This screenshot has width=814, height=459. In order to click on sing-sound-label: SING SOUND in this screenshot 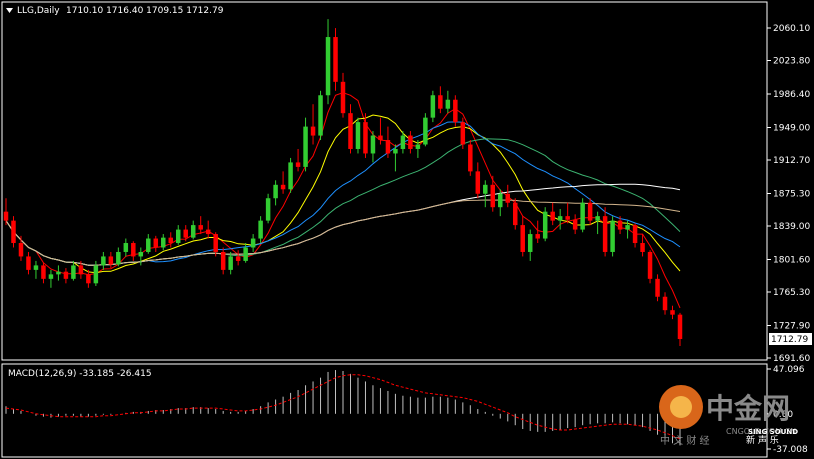, I will do `click(773, 432)`.